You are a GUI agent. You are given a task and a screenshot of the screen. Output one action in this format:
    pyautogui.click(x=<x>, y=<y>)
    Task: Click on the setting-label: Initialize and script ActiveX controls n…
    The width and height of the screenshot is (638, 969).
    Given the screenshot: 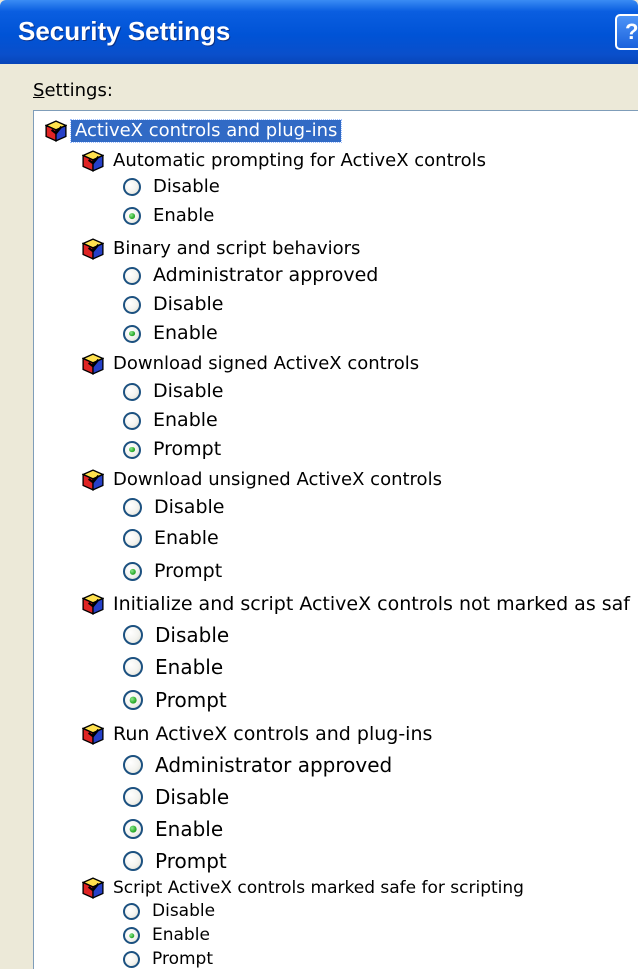 What is the action you would take?
    pyautogui.click(x=371, y=603)
    